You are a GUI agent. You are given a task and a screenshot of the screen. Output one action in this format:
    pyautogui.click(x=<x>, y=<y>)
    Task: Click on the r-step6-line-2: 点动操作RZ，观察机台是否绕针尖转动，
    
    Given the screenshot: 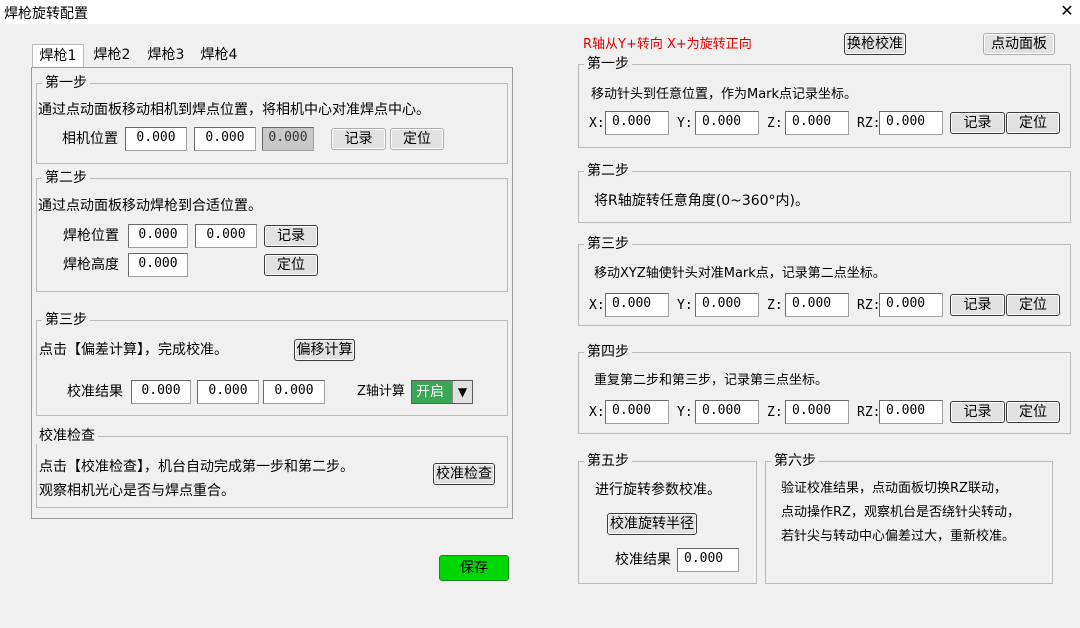 What is the action you would take?
    pyautogui.click(x=900, y=512)
    